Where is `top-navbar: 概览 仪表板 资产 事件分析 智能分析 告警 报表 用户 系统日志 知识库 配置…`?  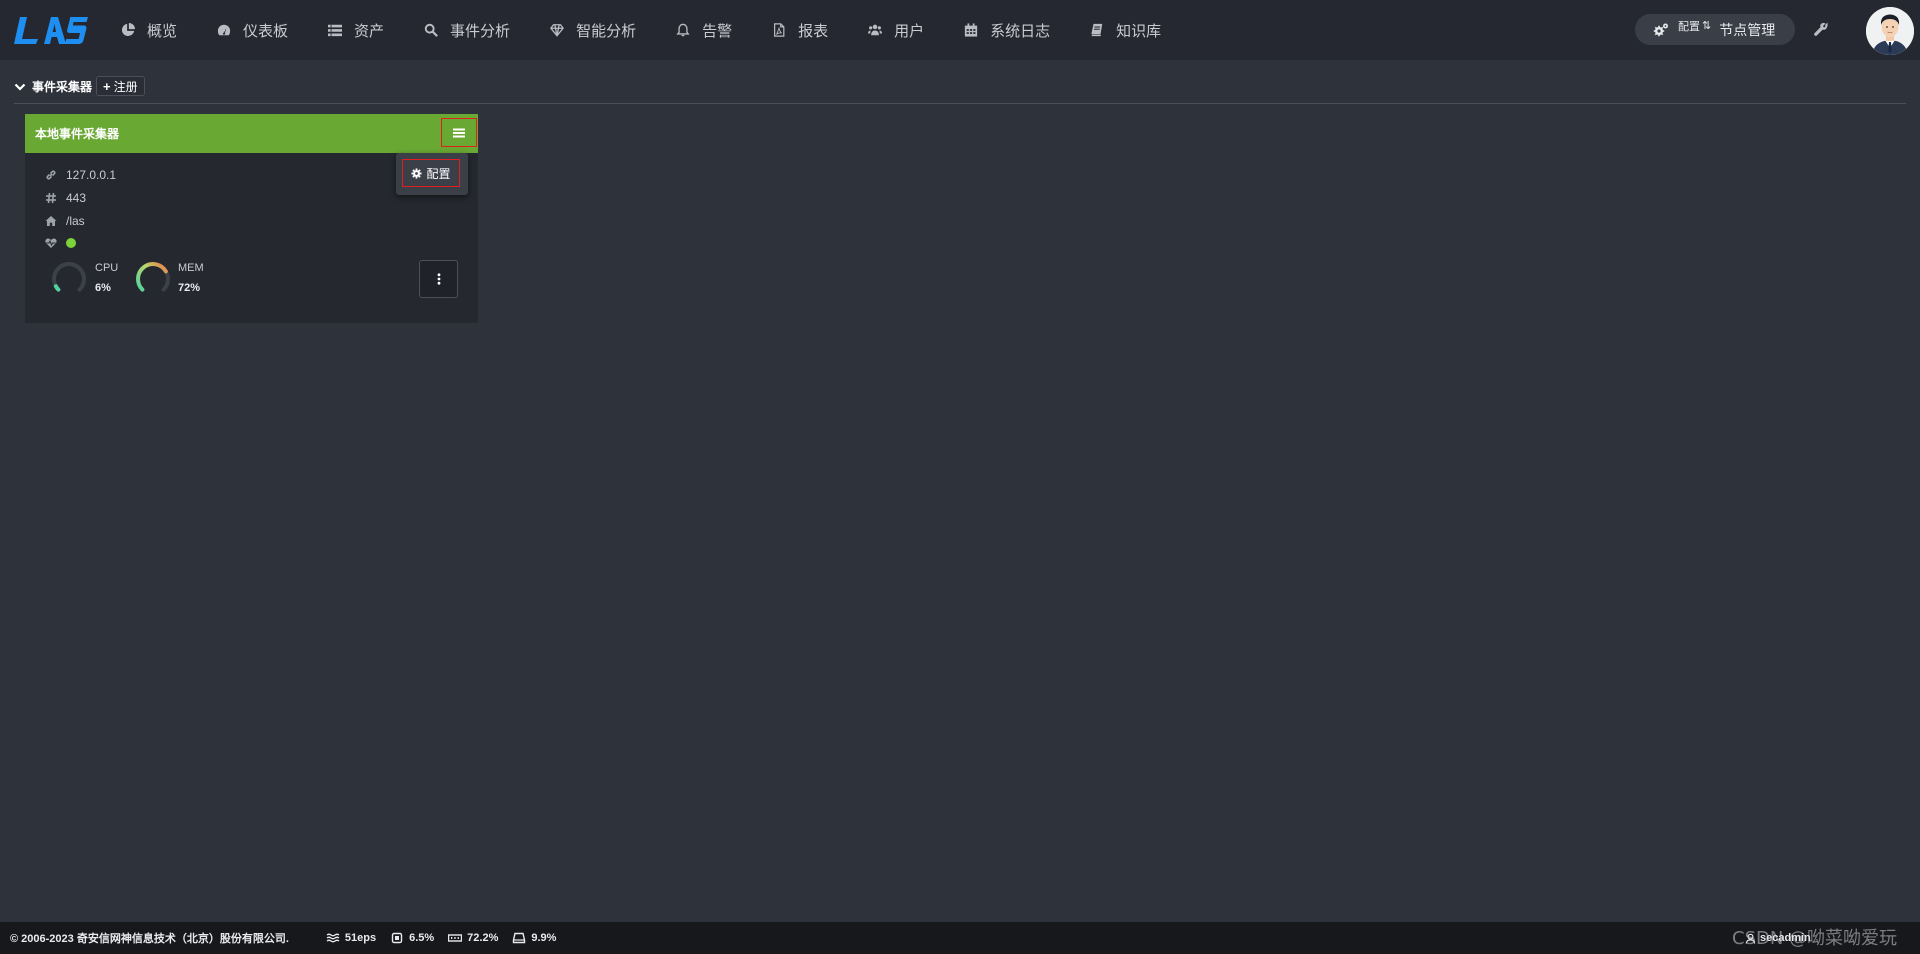
top-navbar: 概览 仪表板 资产 事件分析 智能分析 告警 报表 用户 系统日志 知识库 配置… is located at coordinates (960, 30).